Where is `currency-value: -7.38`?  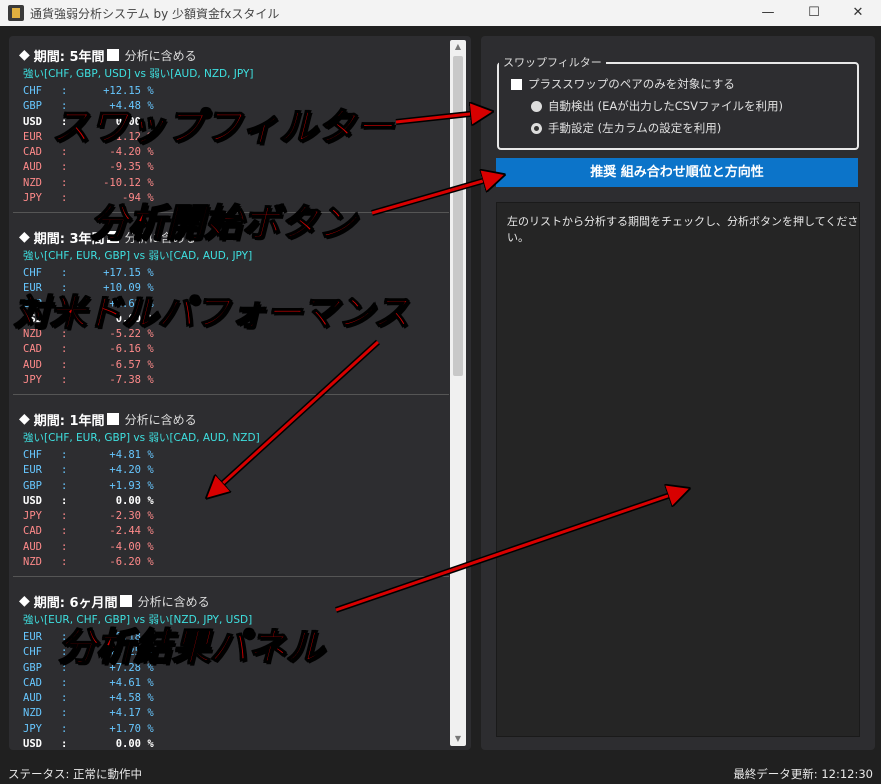 currency-value: -7.38 is located at coordinates (125, 380).